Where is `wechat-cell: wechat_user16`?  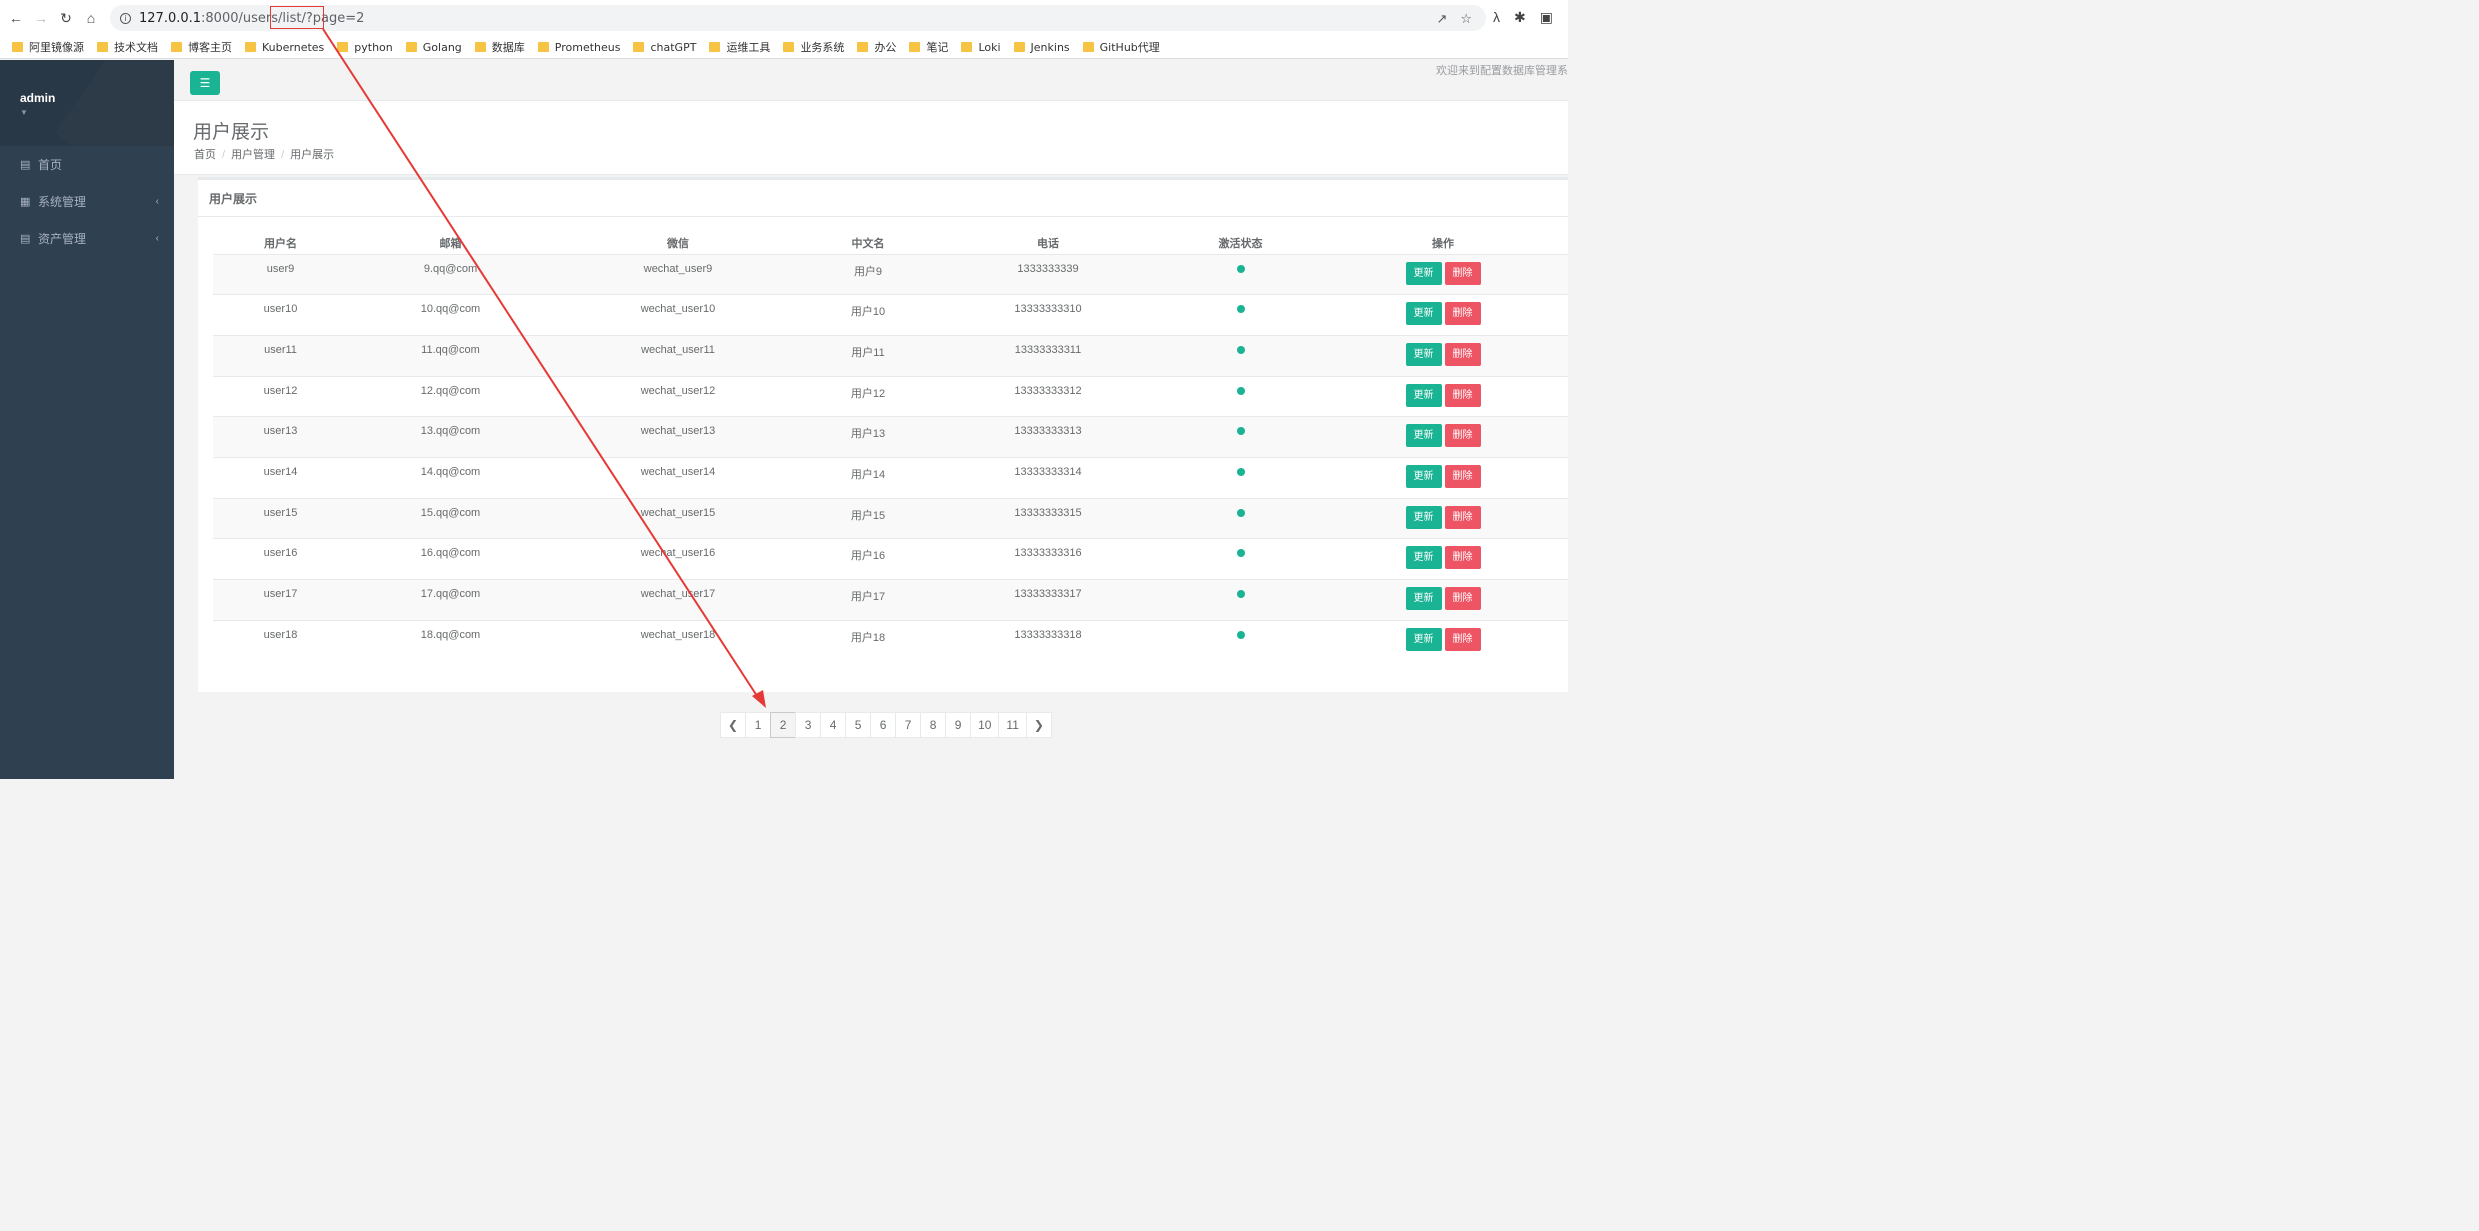 wechat-cell: wechat_user16 is located at coordinates (678, 559).